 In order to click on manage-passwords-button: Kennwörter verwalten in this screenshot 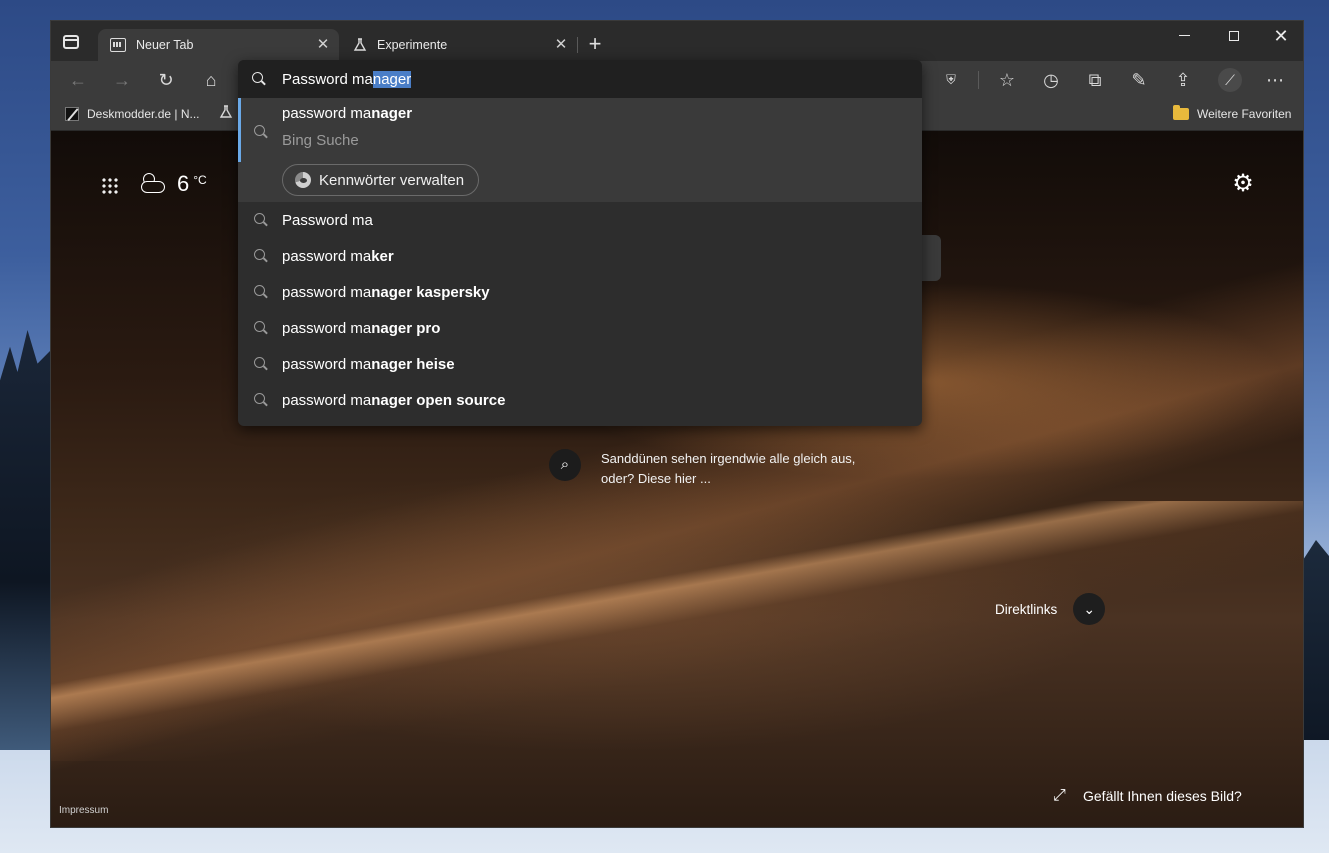, I will do `click(381, 180)`.